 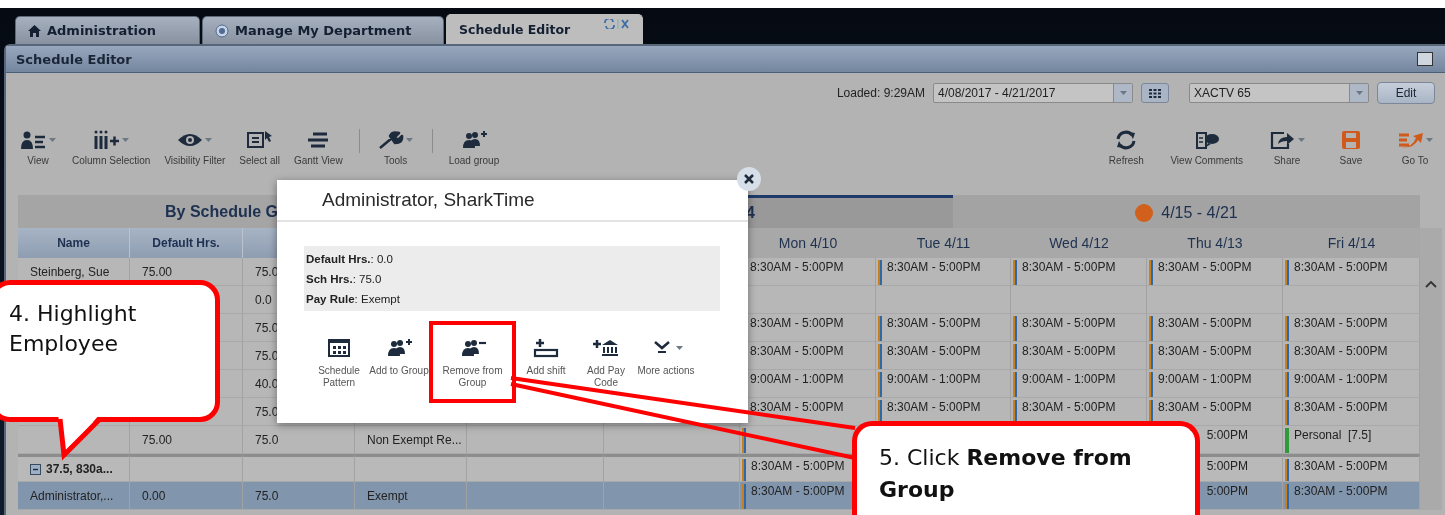 I want to click on collapse-icon, so click(x=35, y=469).